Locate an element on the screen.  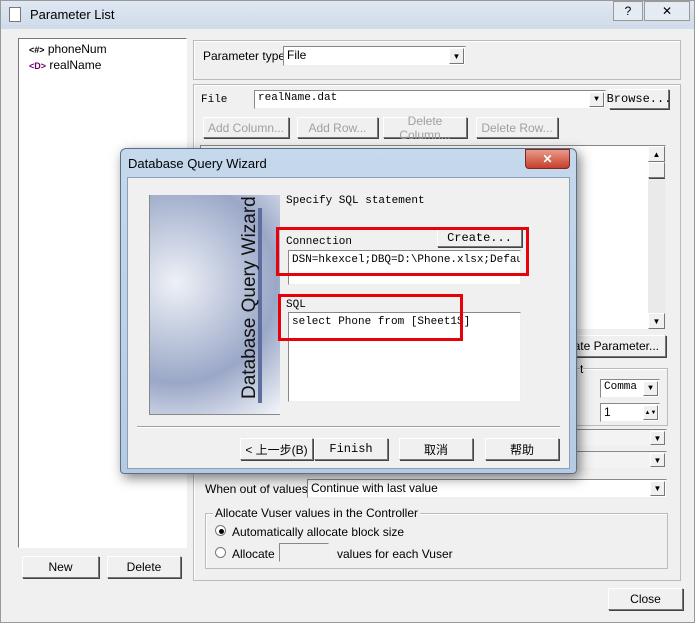
scroll-thumb is located at coordinates (656, 170).